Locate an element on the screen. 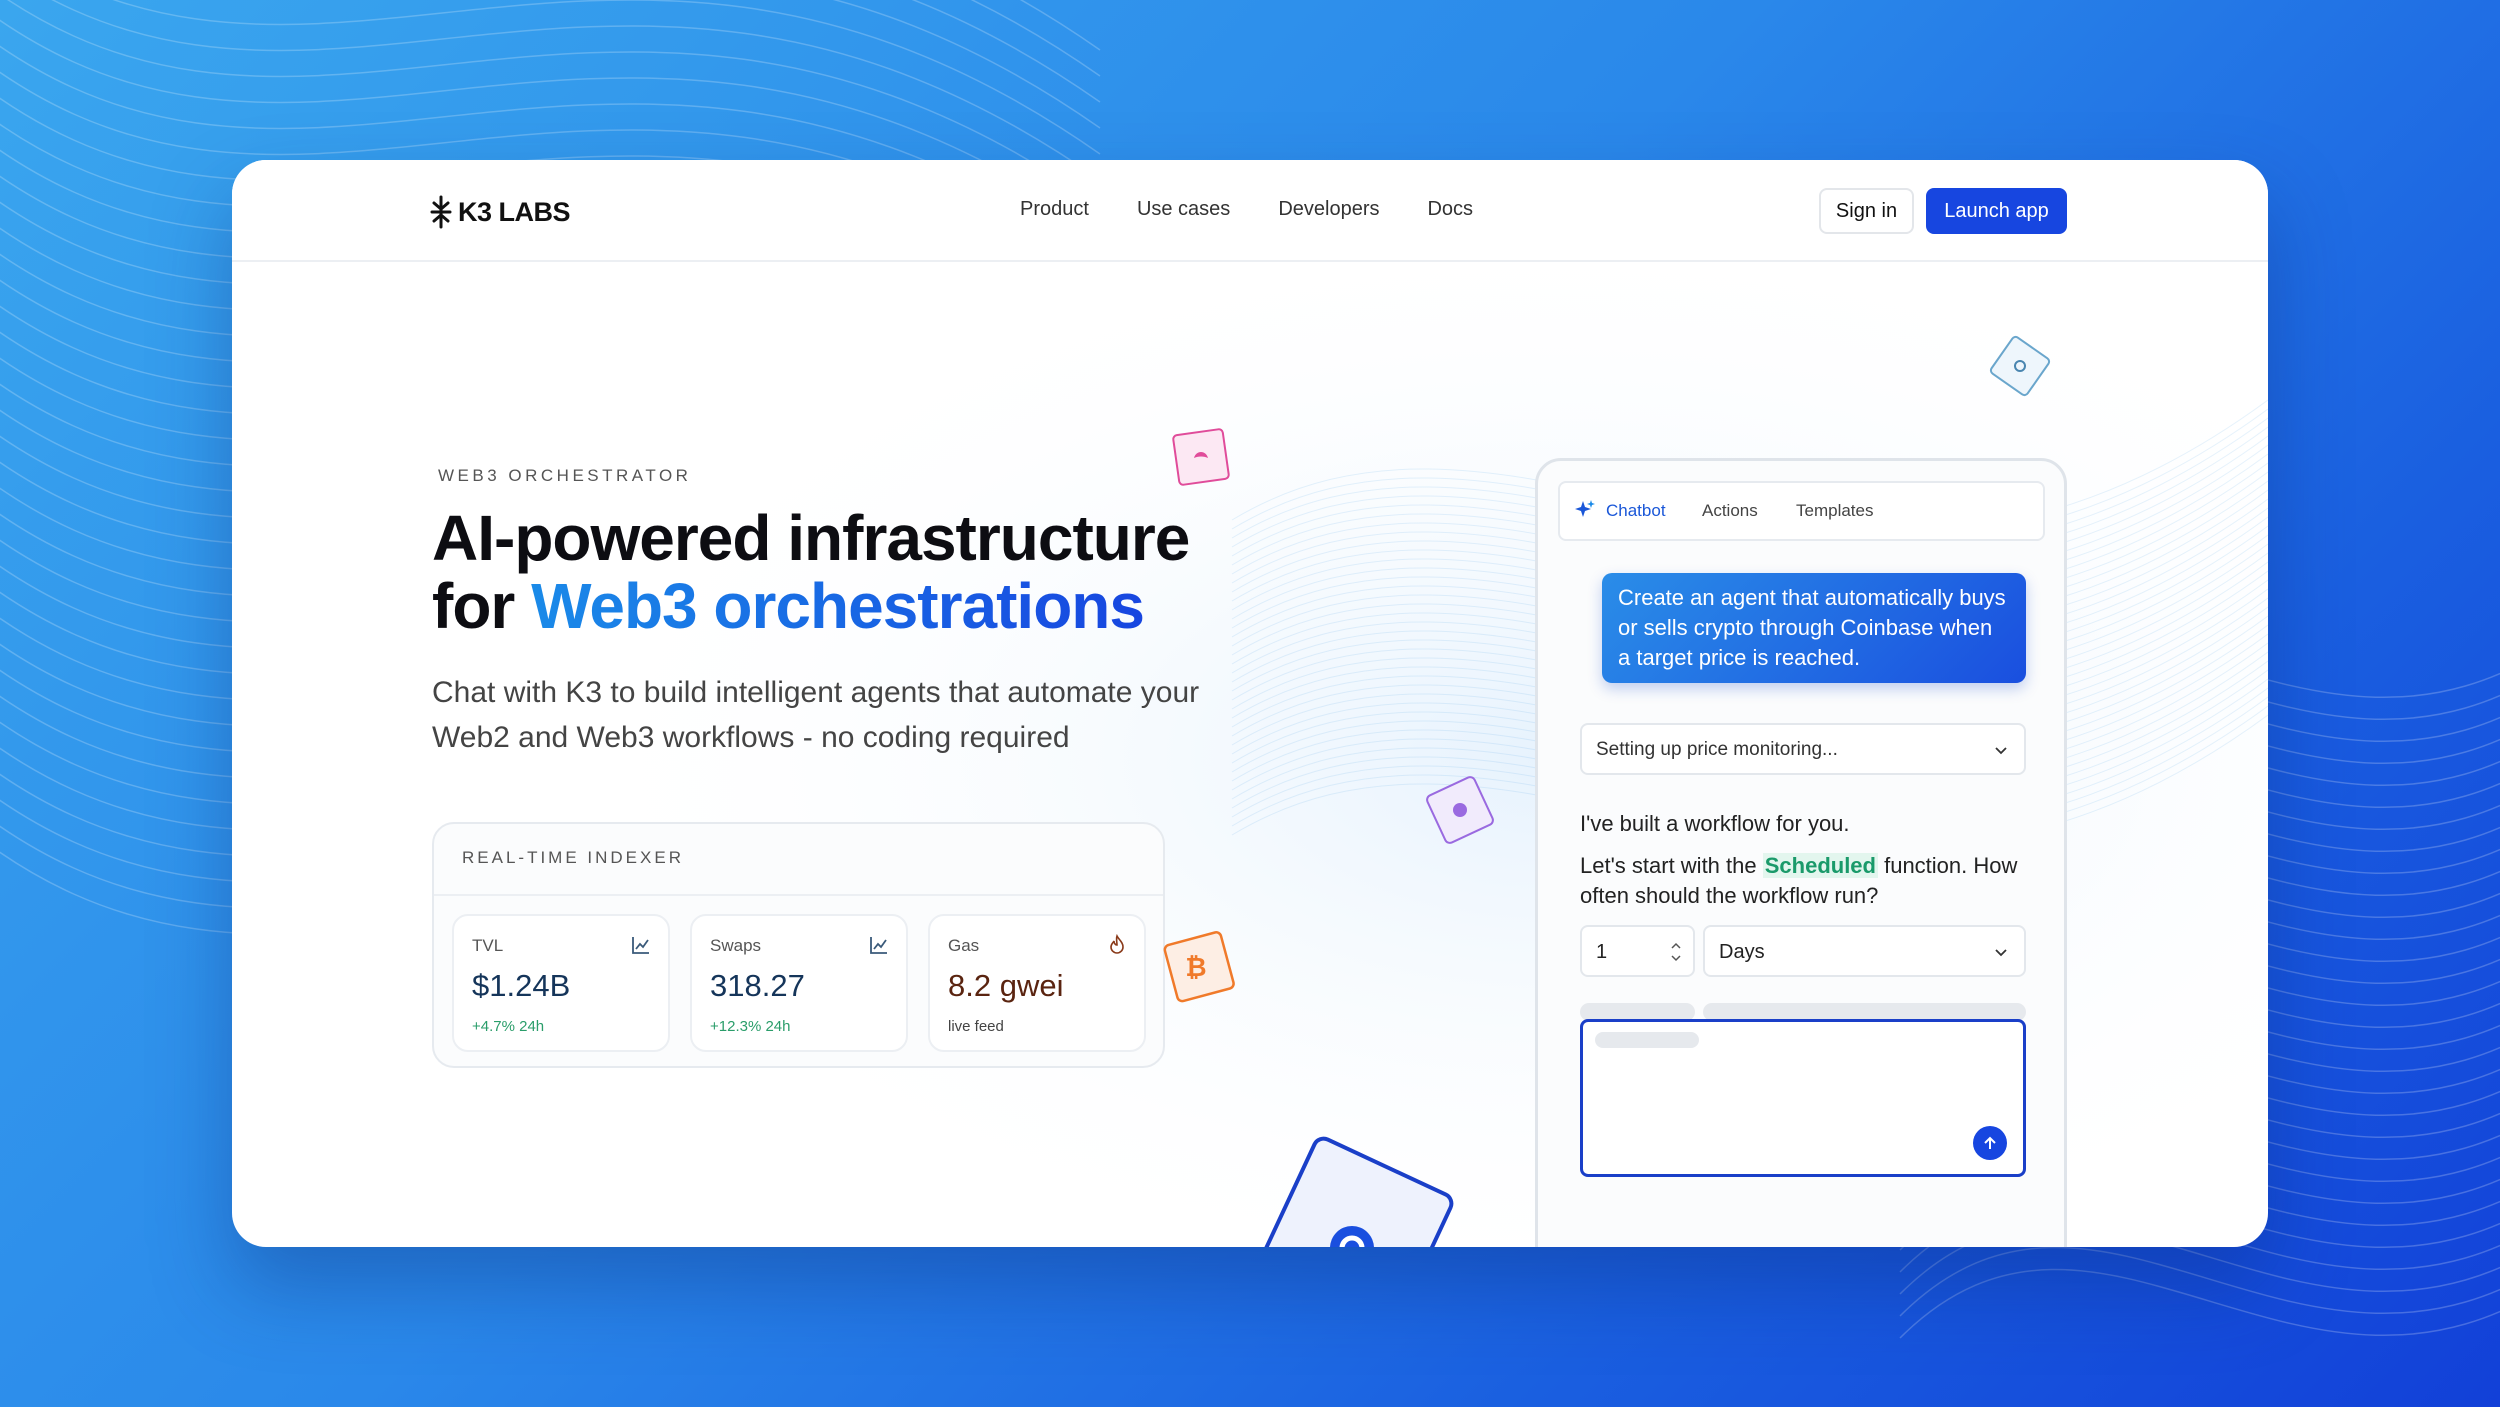 The image size is (2500, 1407). stat-card-tvl: TVL $1.24B +4.7% 24h is located at coordinates (561, 983).